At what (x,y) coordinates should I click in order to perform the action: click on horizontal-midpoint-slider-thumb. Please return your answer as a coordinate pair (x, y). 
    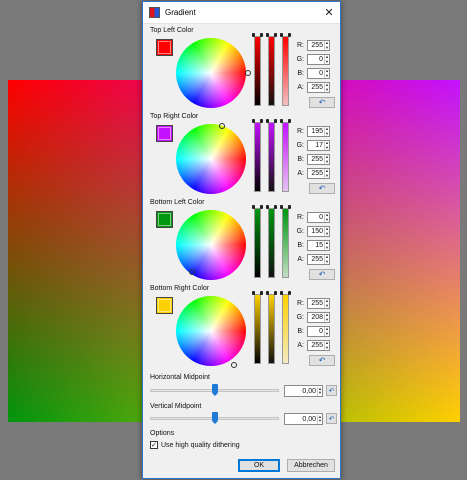
    Looking at the image, I should click on (214, 390).